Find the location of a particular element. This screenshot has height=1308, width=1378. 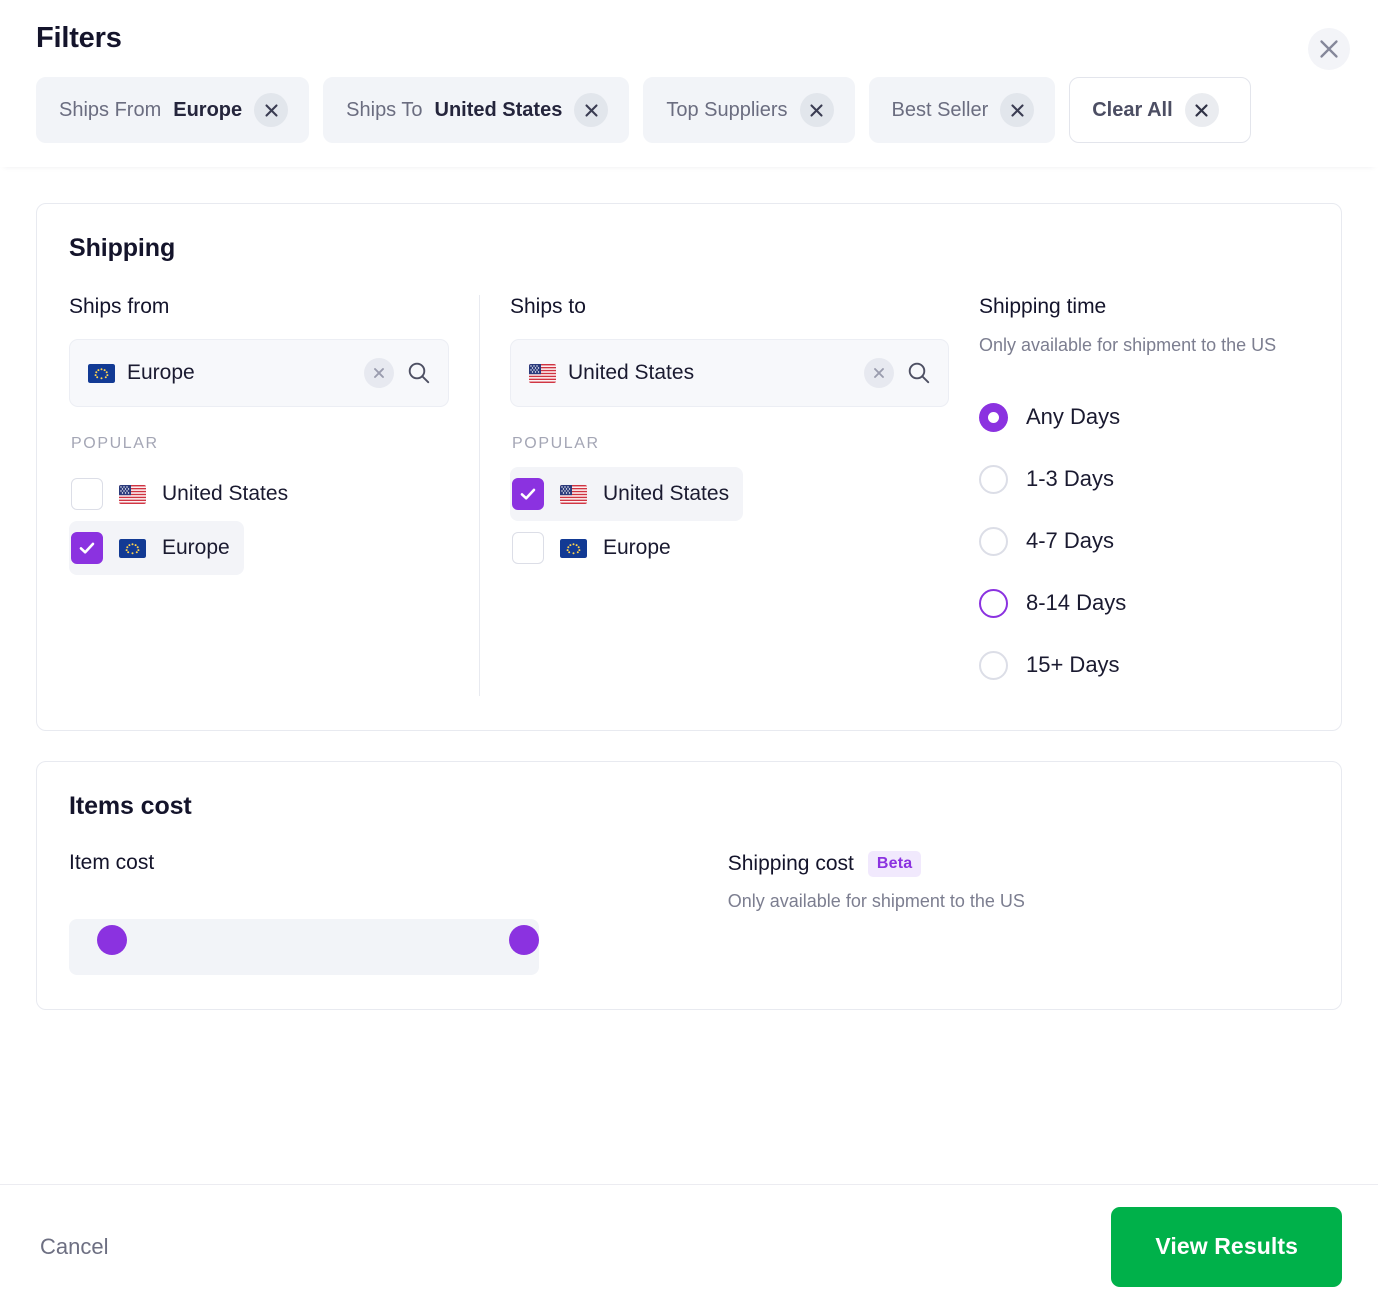

chip-clear-all: Clear All is located at coordinates (1160, 110).